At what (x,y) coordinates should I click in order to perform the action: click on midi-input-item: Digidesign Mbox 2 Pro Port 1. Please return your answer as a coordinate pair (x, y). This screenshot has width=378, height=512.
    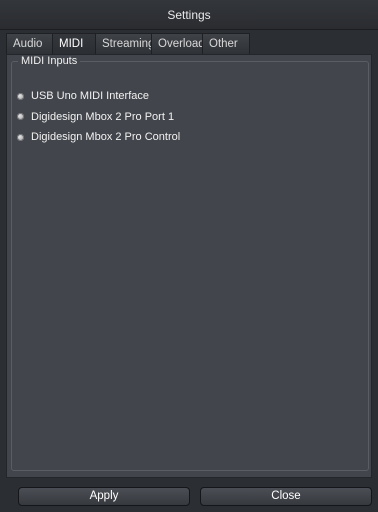
    Looking at the image, I should click on (98, 117).